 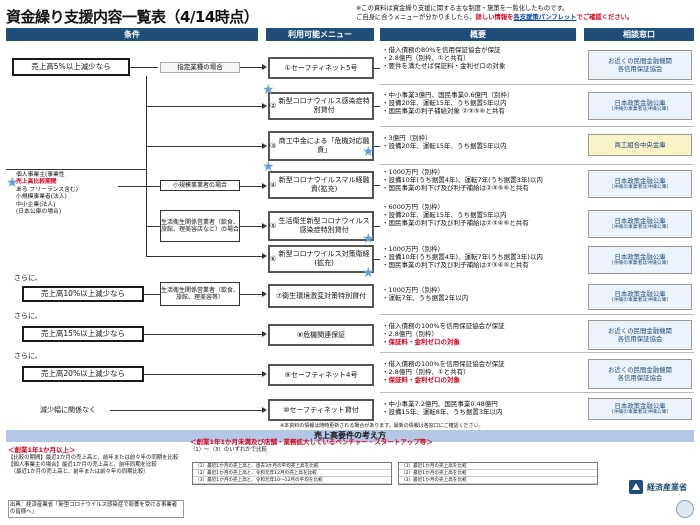 I want to click on source-note: 出典：経済産業省「新型コロナウイルス感染症で影響を受ける事業者の皆様へ」, so click(x=96, y=509).